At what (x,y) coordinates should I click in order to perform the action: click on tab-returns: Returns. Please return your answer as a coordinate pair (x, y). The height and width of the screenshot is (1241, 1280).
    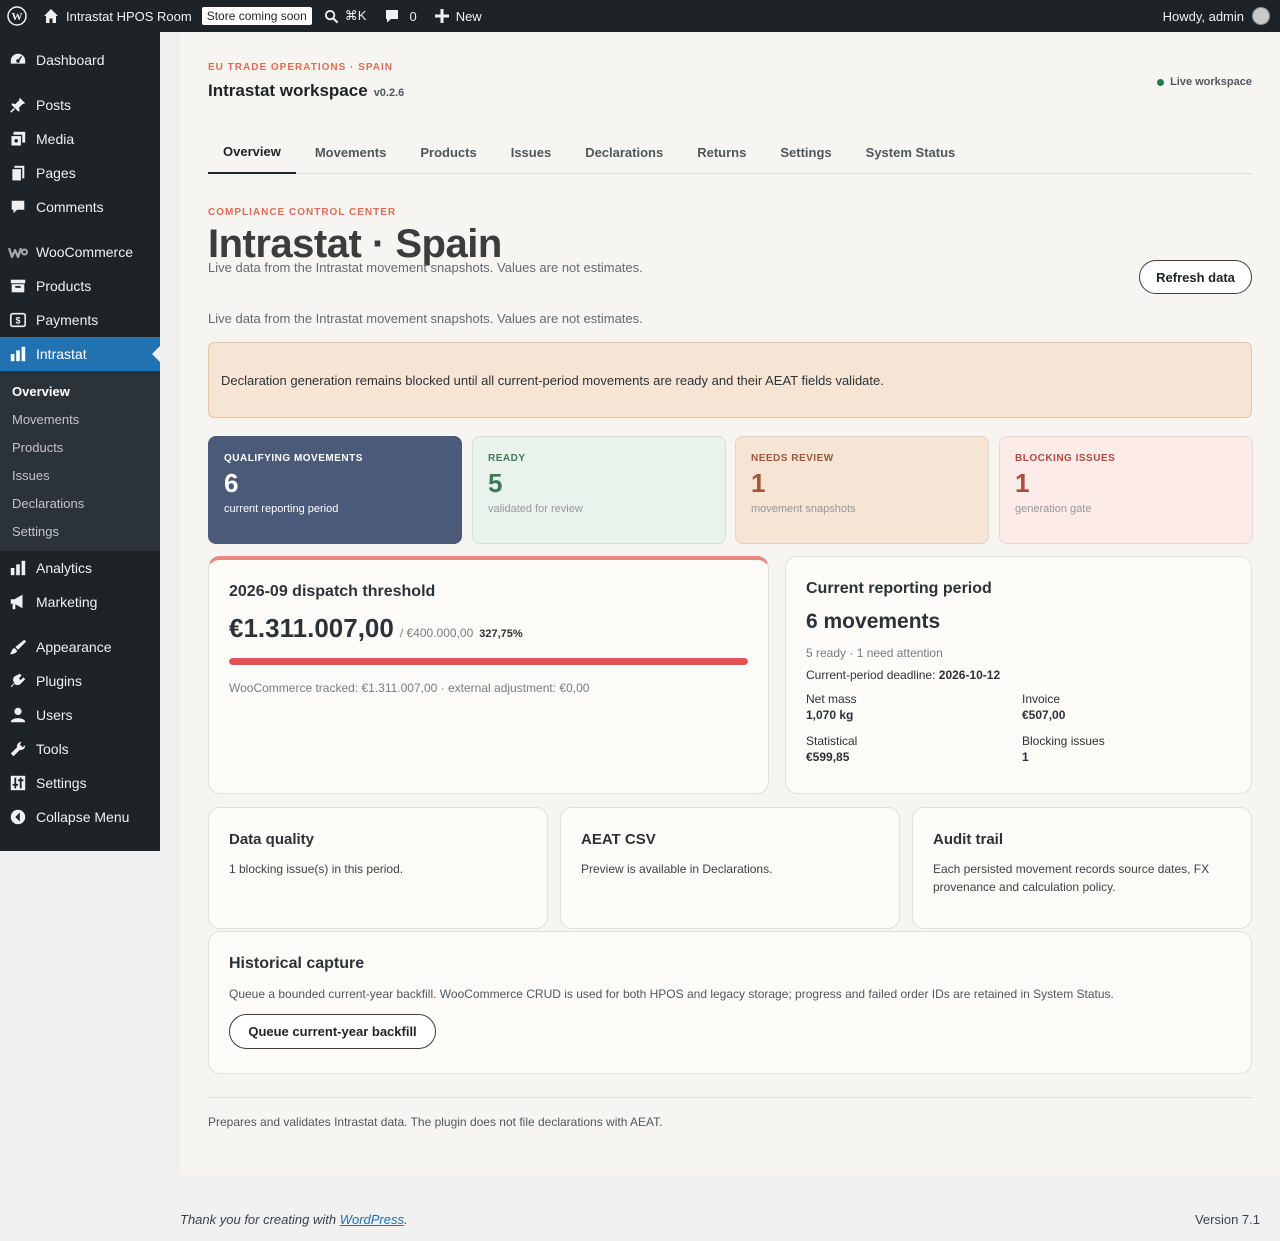
    Looking at the image, I should click on (721, 152).